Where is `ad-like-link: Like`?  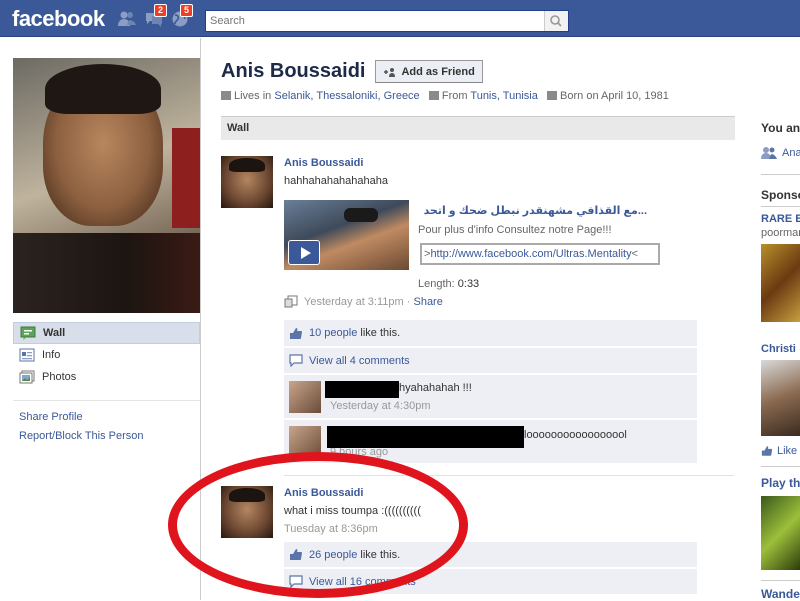
ad-like-link: Like is located at coordinates (787, 451).